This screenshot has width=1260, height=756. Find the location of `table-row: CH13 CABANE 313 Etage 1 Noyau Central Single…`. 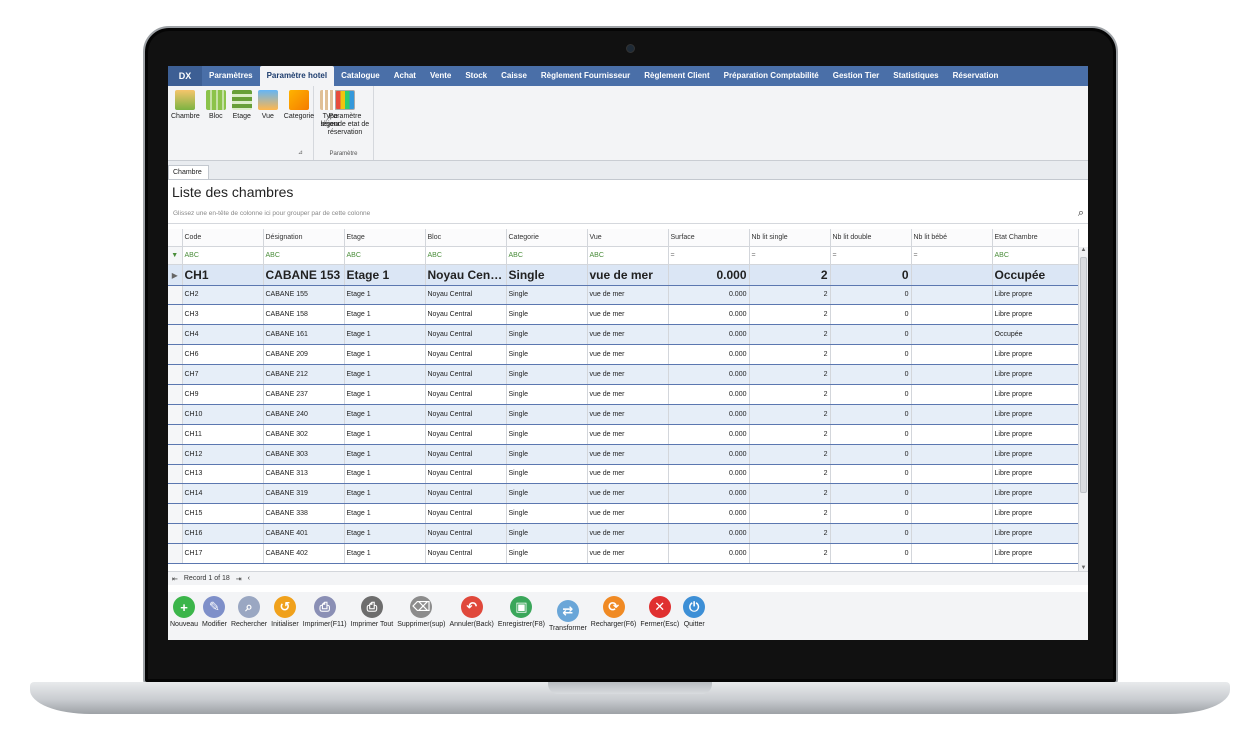

table-row: CH13 CABANE 313 Etage 1 Noyau Central Single… is located at coordinates (623, 474).